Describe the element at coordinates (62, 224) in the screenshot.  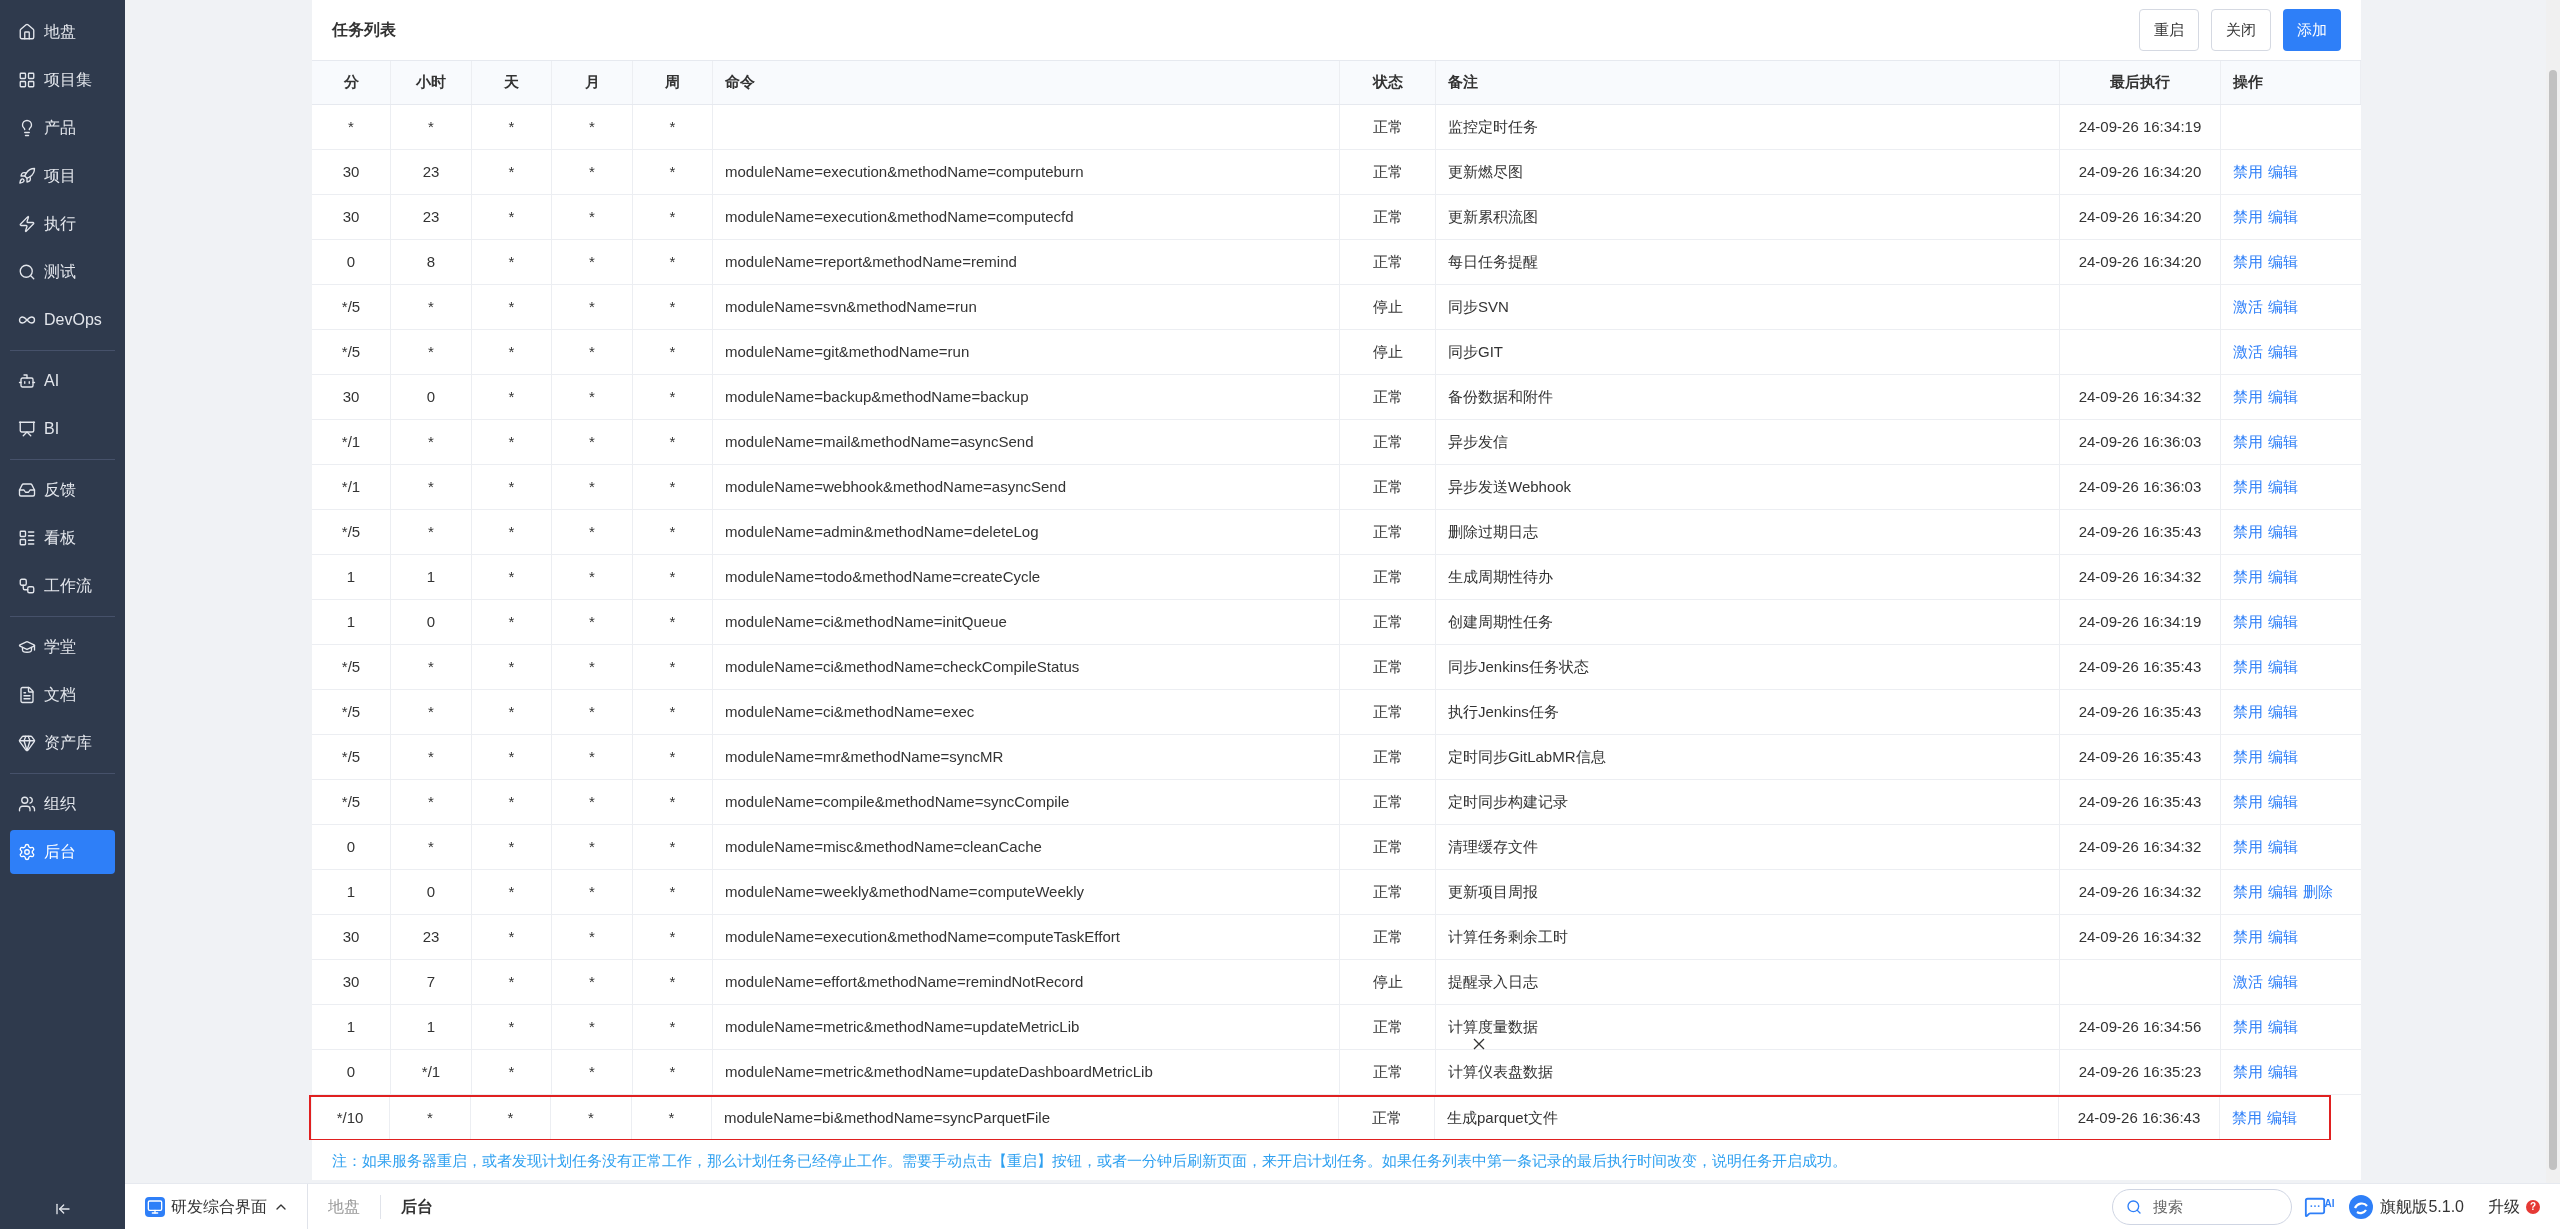
I see `sidebar-item: 执行` at that location.